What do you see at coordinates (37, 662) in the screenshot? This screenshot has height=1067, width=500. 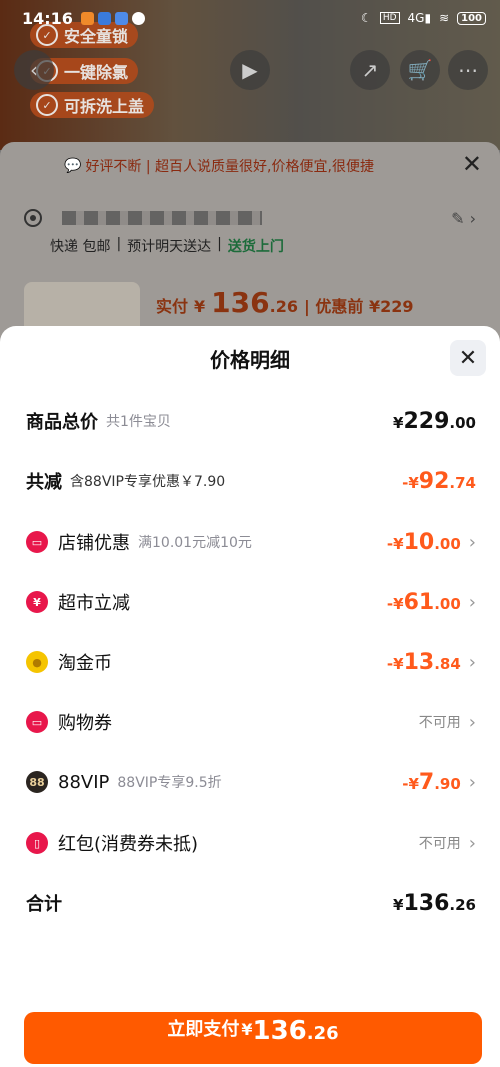 I see `gold-coin-icon: ●` at bounding box center [37, 662].